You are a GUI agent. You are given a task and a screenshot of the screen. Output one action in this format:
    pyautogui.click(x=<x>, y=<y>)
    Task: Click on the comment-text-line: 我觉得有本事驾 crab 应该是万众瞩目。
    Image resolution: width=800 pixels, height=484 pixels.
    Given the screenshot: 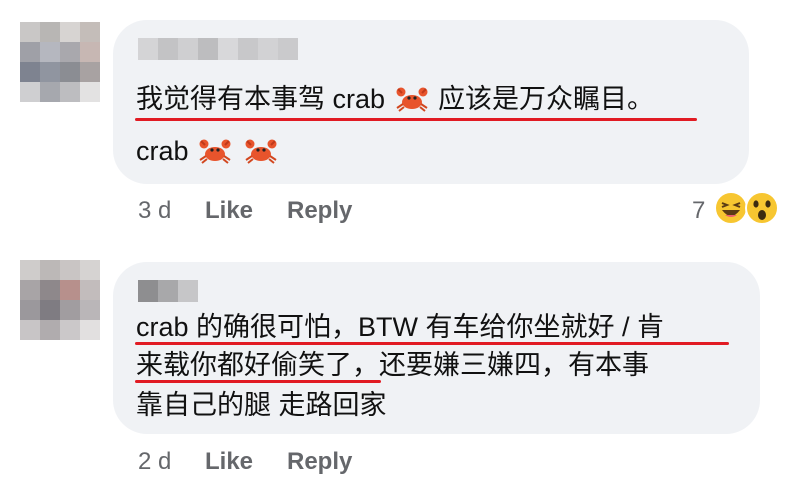 What is the action you would take?
    pyautogui.click(x=395, y=99)
    